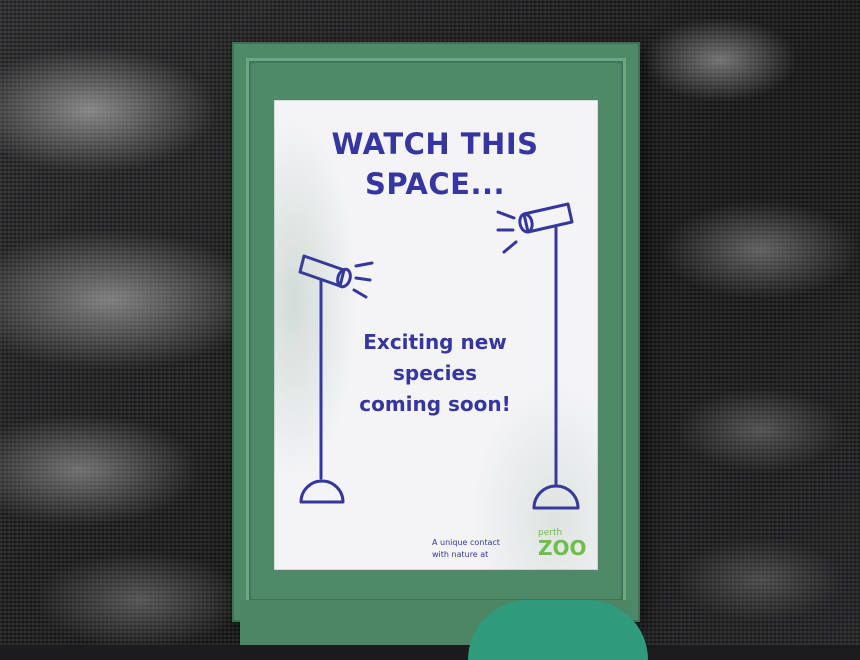 The width and height of the screenshot is (860, 660). I want to click on message-line-2: species, so click(435, 373).